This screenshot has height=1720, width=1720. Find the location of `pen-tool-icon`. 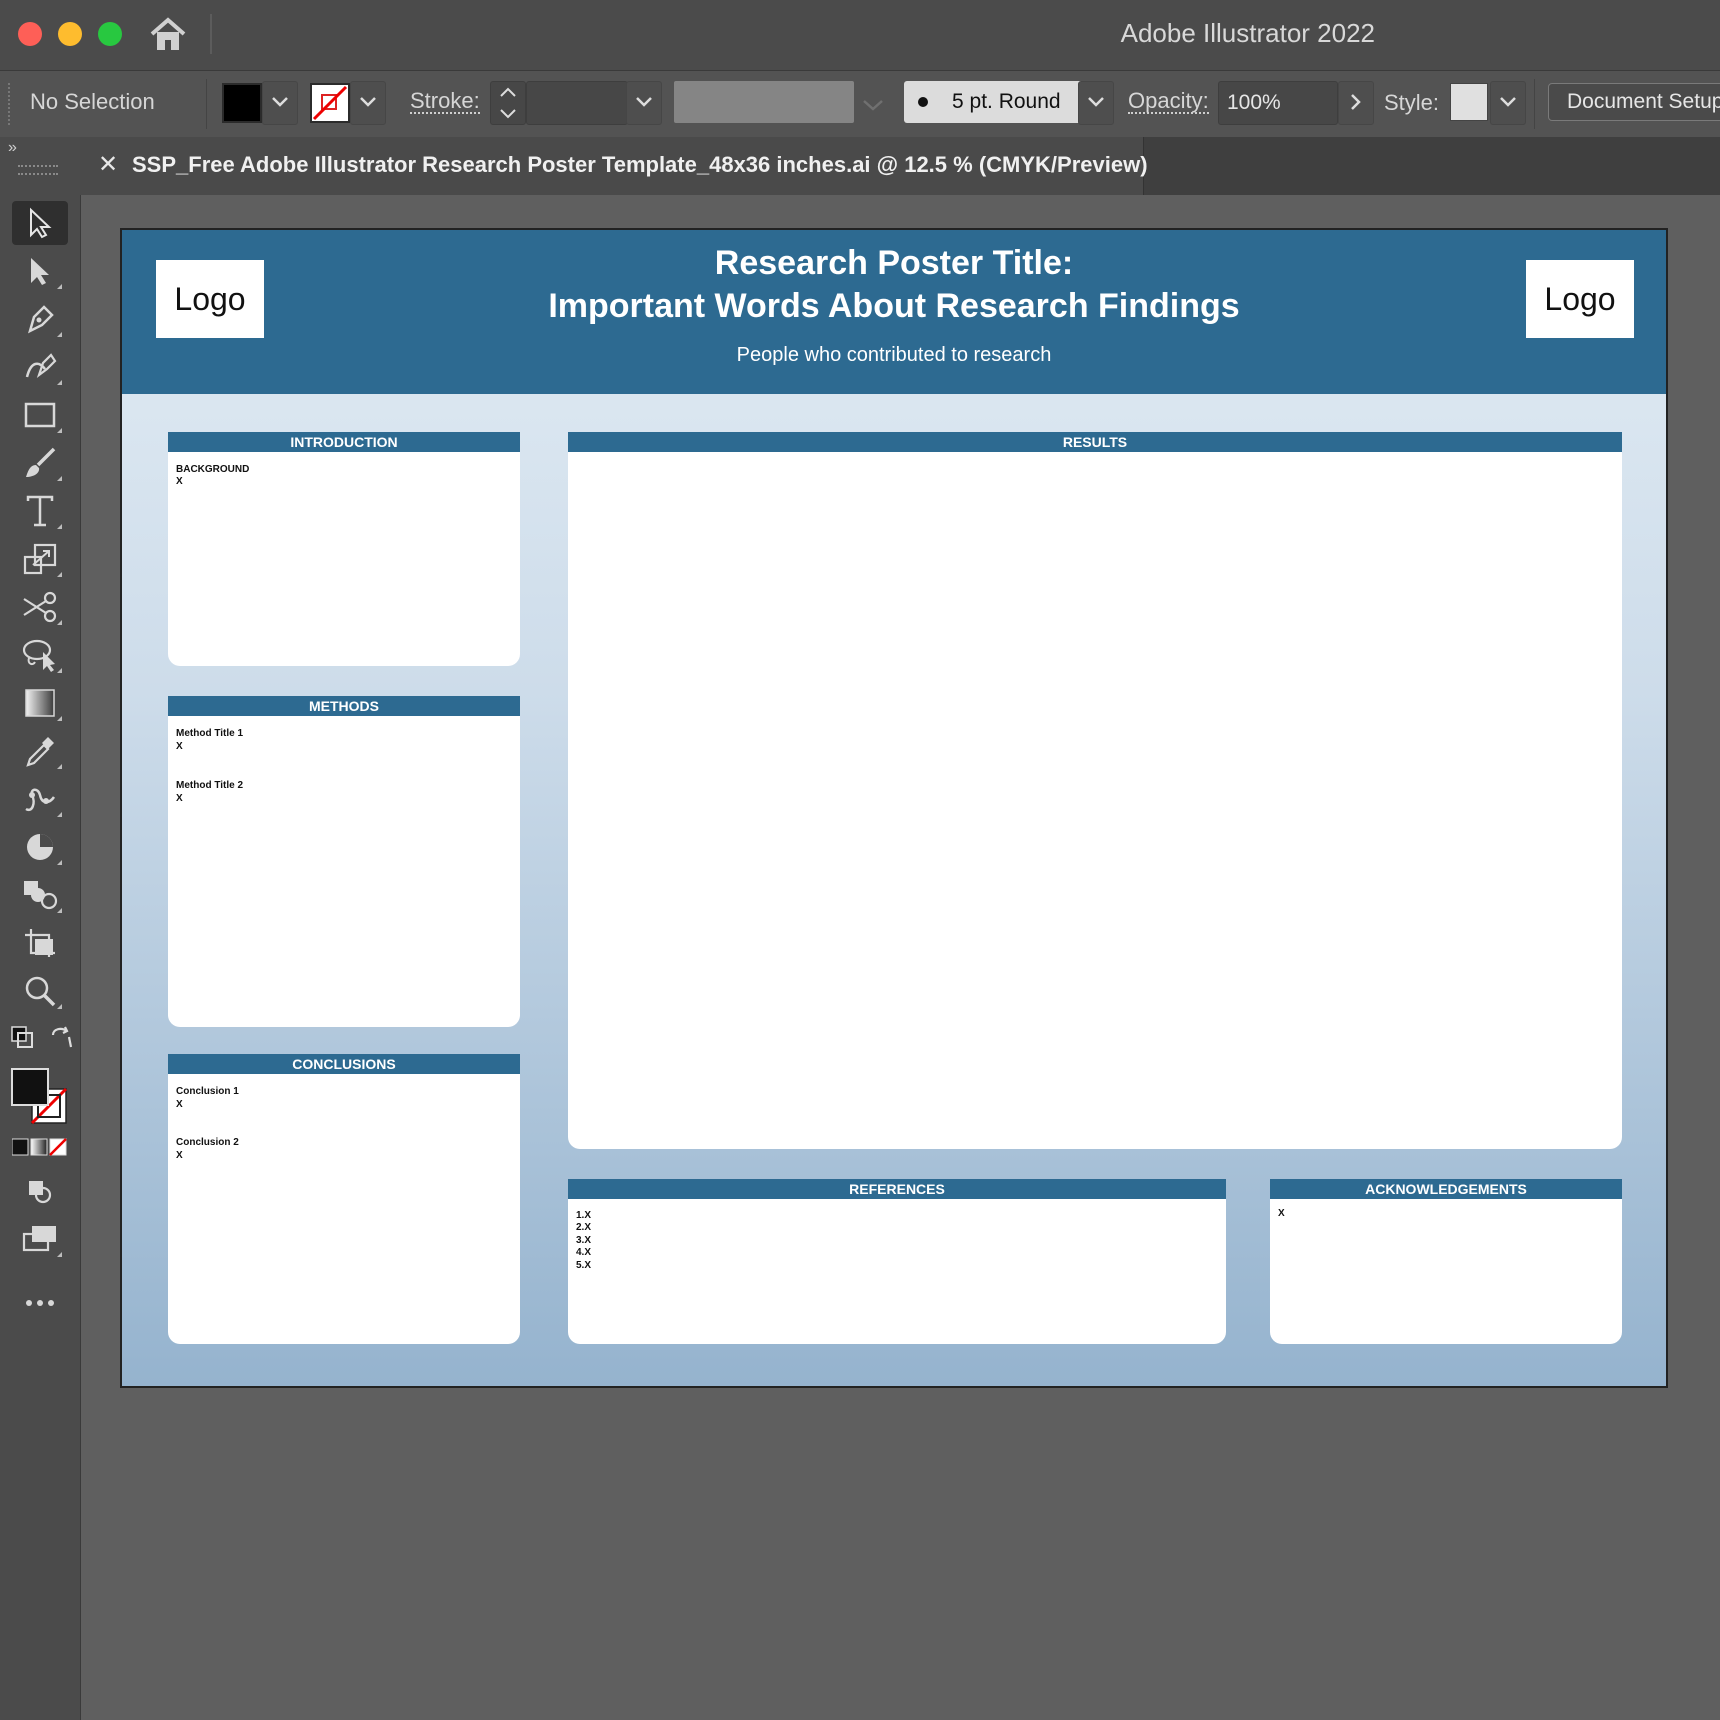

pen-tool-icon is located at coordinates (40, 319).